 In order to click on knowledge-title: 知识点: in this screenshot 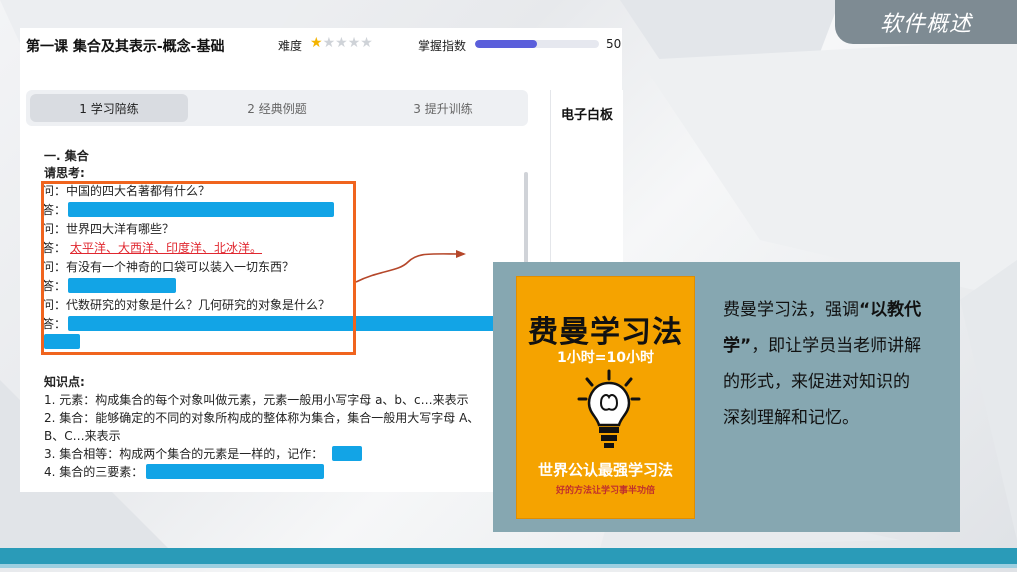, I will do `click(64, 382)`.